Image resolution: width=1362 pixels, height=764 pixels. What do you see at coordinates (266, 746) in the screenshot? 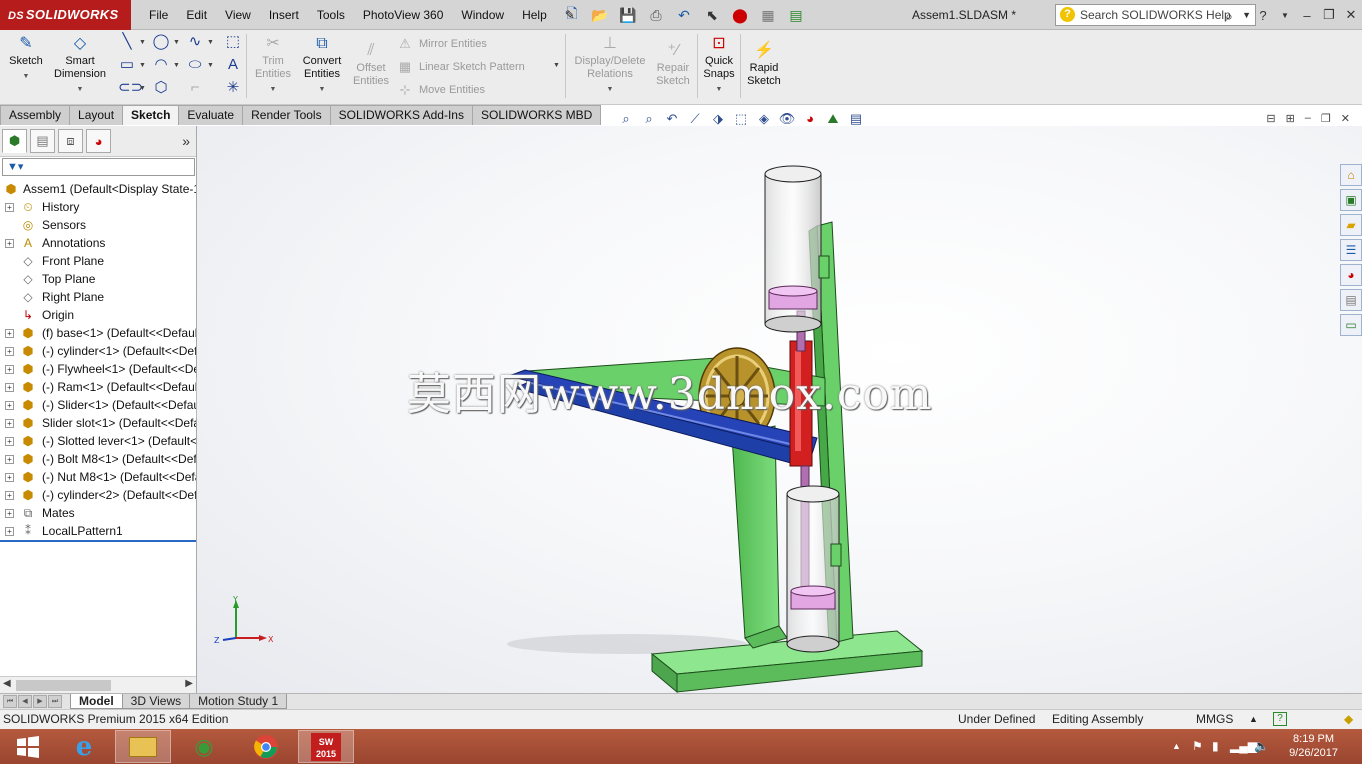
I see `chrome-icon` at bounding box center [266, 746].